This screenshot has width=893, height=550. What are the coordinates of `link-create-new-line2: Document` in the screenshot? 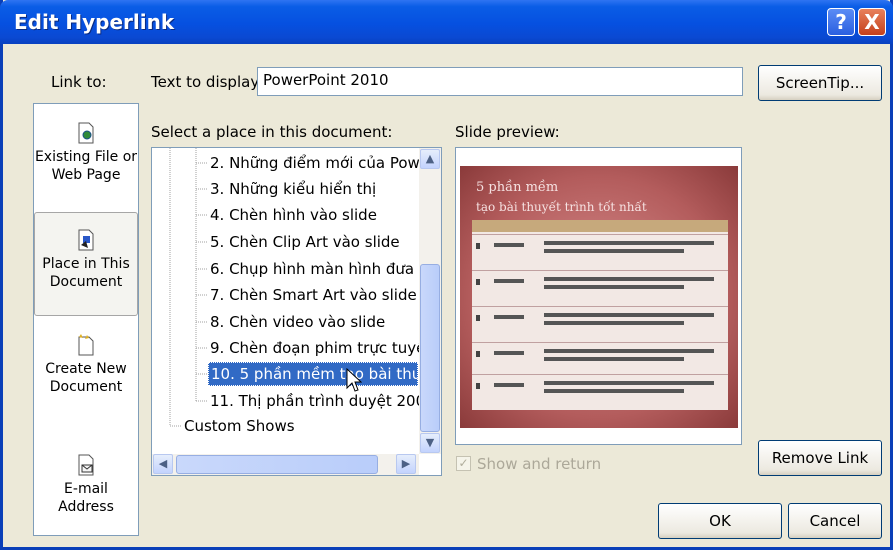 It's located at (86, 387).